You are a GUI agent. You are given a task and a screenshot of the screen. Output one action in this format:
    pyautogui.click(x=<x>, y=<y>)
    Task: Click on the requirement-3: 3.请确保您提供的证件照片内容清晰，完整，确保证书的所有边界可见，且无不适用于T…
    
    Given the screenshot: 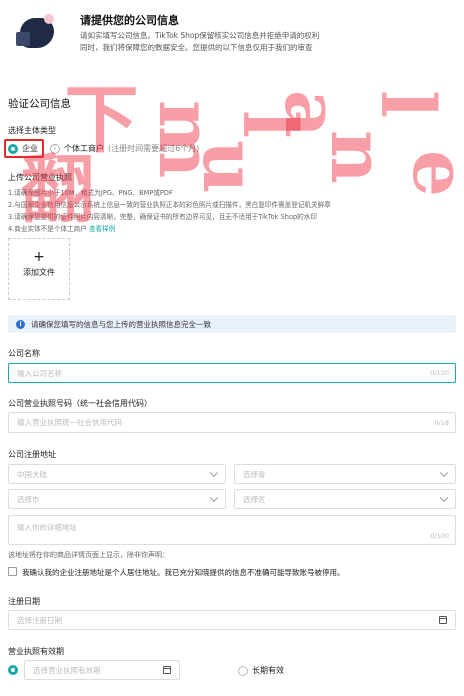 What is the action you would take?
    pyautogui.click(x=162, y=217)
    